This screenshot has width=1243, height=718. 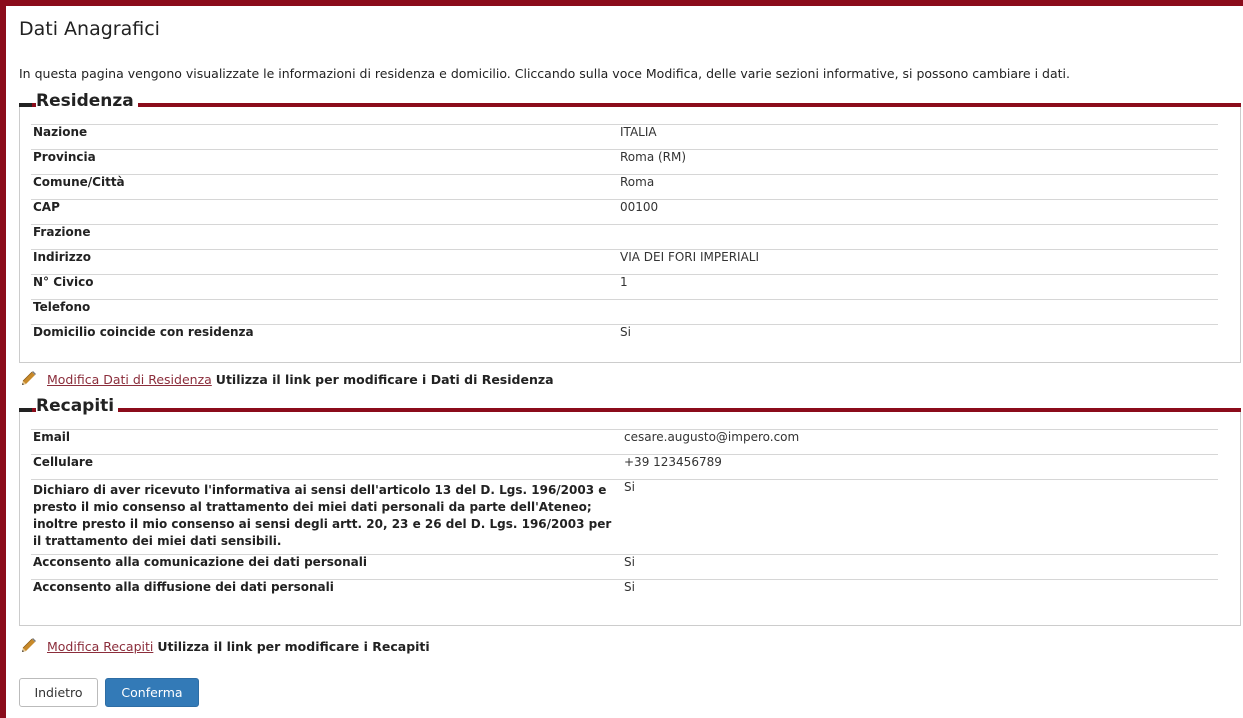 I want to click on field-label: CAP, so click(x=324, y=212).